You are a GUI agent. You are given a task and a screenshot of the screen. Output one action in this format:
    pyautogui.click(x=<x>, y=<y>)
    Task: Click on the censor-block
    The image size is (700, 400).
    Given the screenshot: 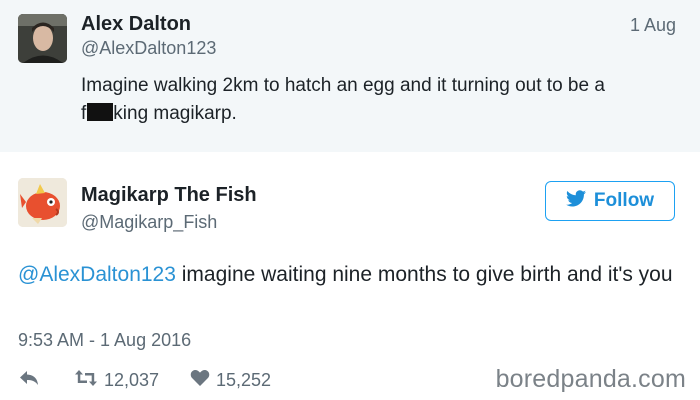 What is the action you would take?
    pyautogui.click(x=100, y=112)
    